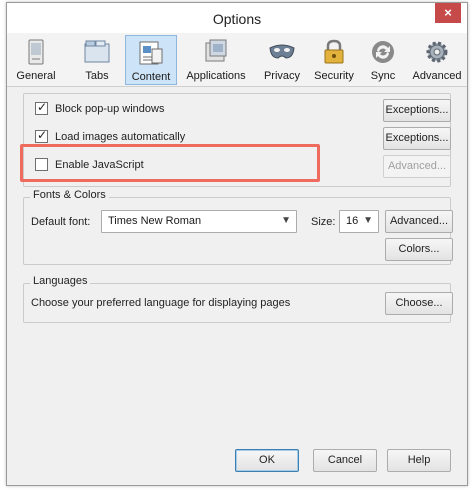 The width and height of the screenshot is (474, 490). I want to click on tab-applications-label: Applications, so click(216, 76).